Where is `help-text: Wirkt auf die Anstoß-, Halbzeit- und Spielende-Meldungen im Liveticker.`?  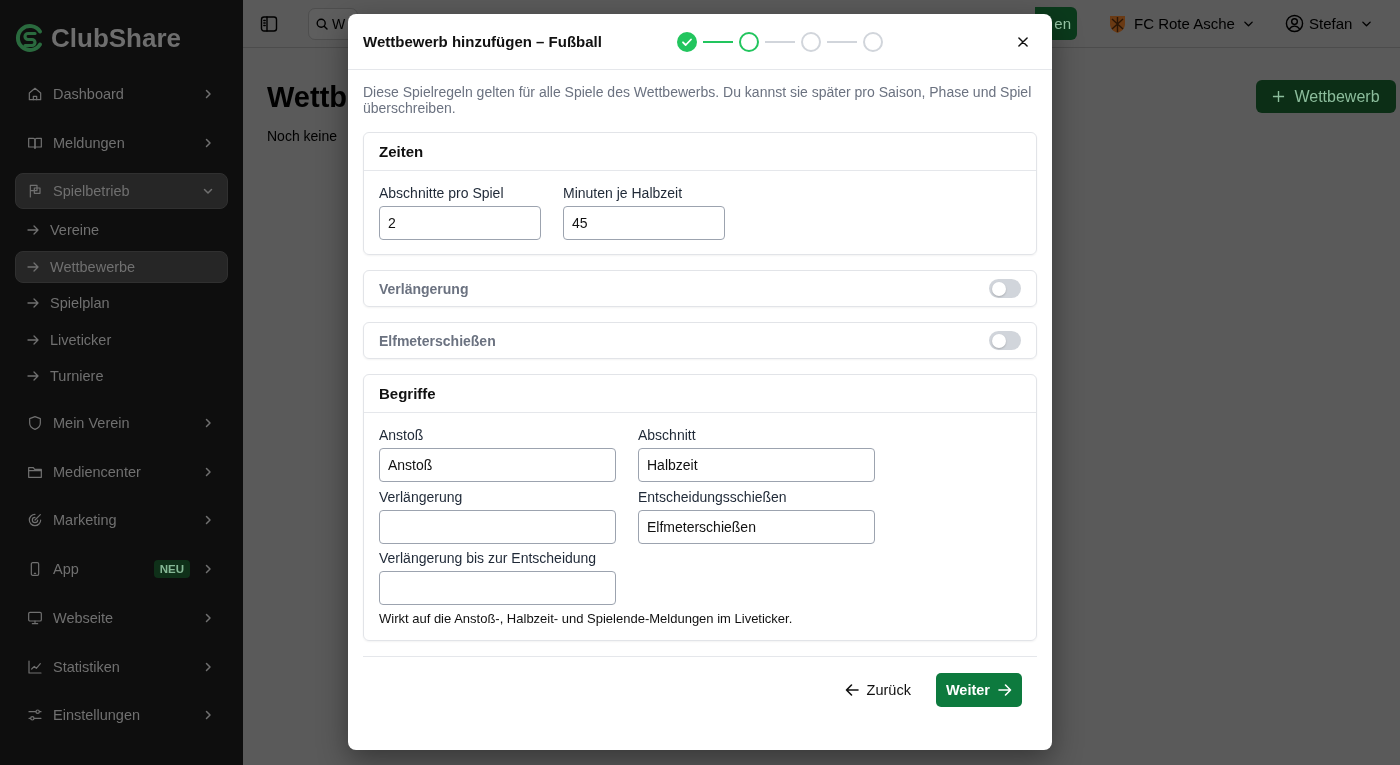 help-text: Wirkt auf die Anstoß-, Halbzeit- und Spielende-Meldungen im Liveticker. is located at coordinates (586, 618).